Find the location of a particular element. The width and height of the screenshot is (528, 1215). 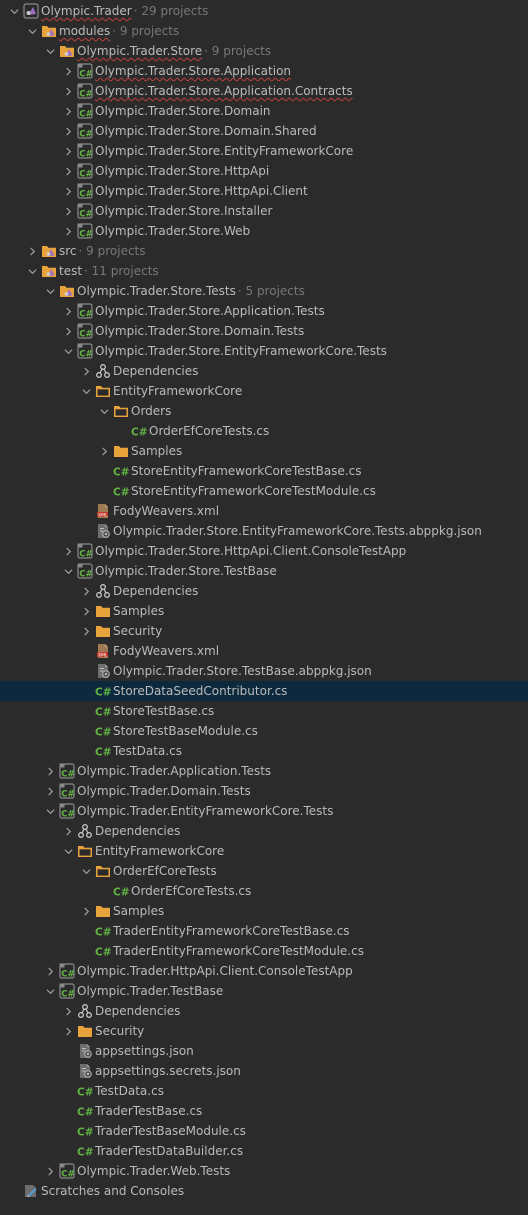

tree-row-selected: C# StoreDataSeedContributor.cs is located at coordinates (264, 691).